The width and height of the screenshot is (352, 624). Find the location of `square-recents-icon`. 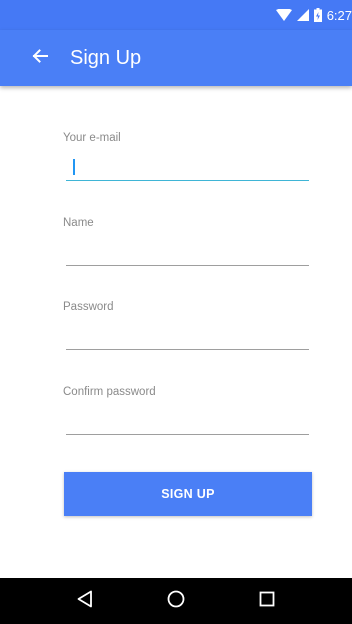

square-recents-icon is located at coordinates (267, 601).